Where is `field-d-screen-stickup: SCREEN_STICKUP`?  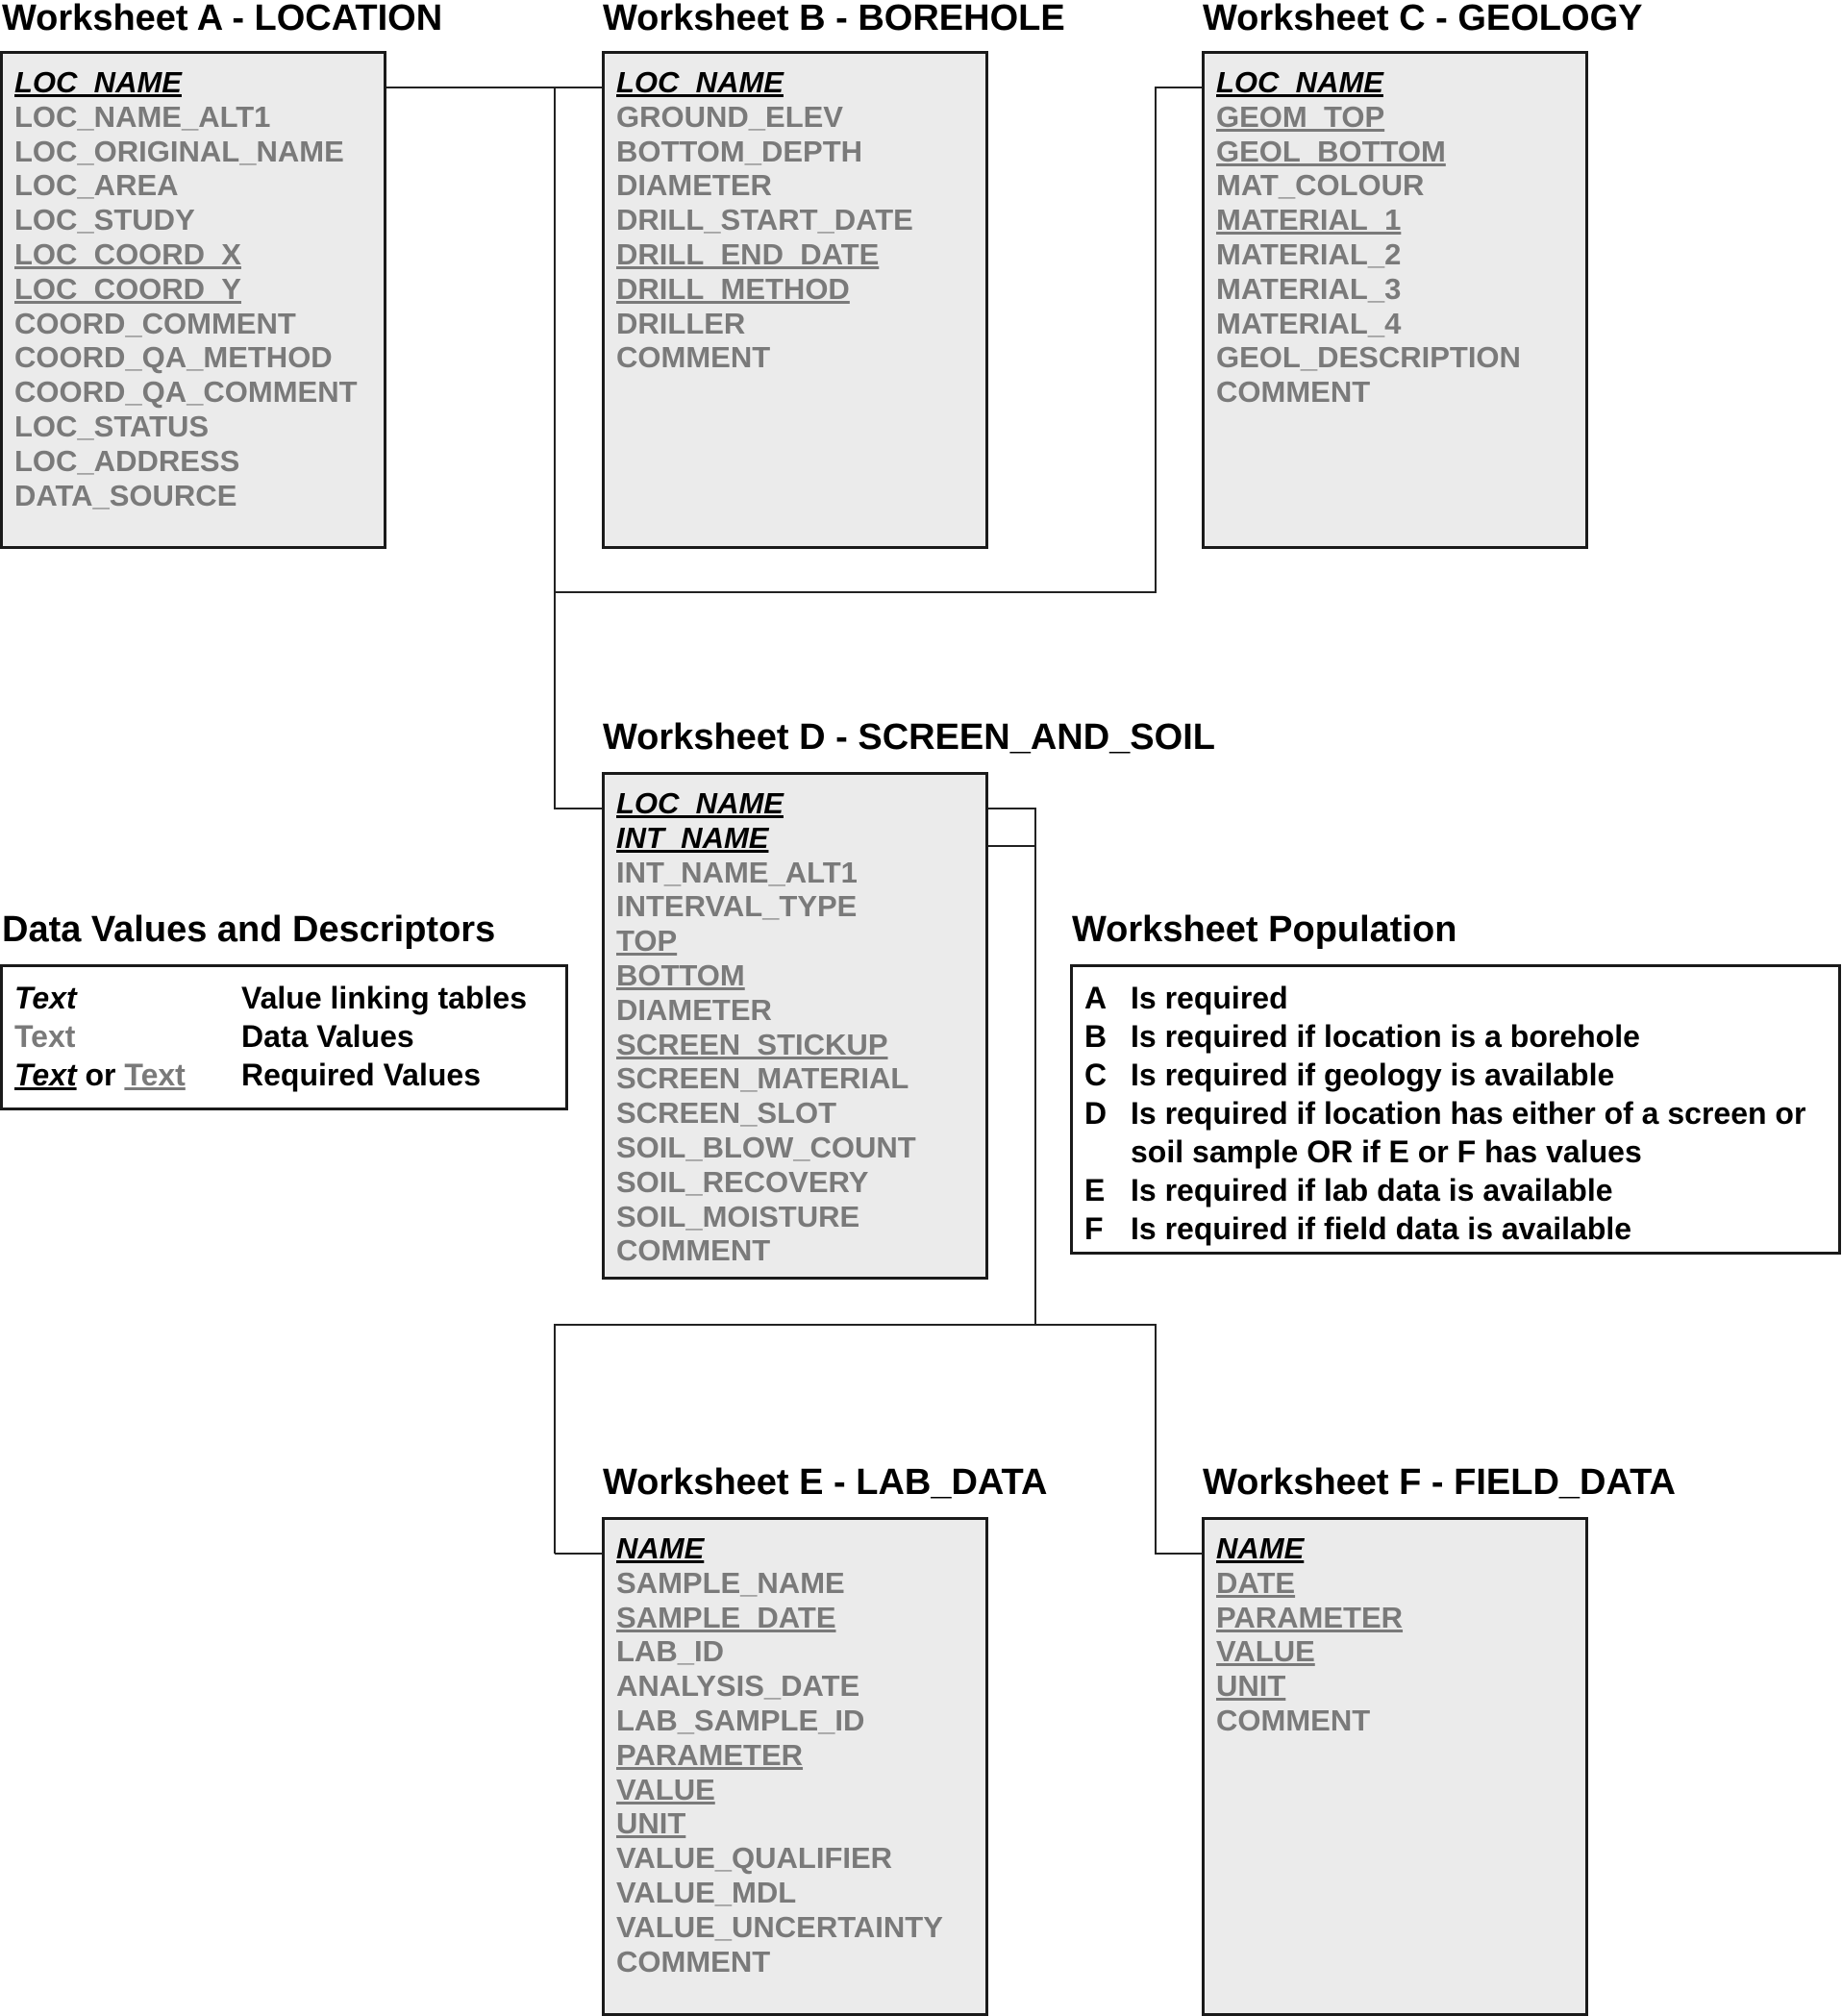 field-d-screen-stickup: SCREEN_STICKUP is located at coordinates (752, 1044).